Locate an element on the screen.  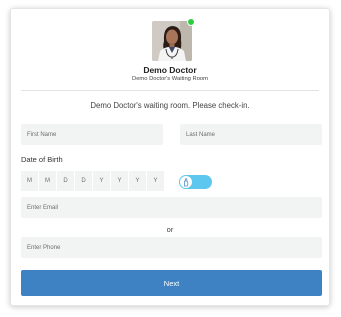
first-name-placeholder: First Name is located at coordinates (42, 134).